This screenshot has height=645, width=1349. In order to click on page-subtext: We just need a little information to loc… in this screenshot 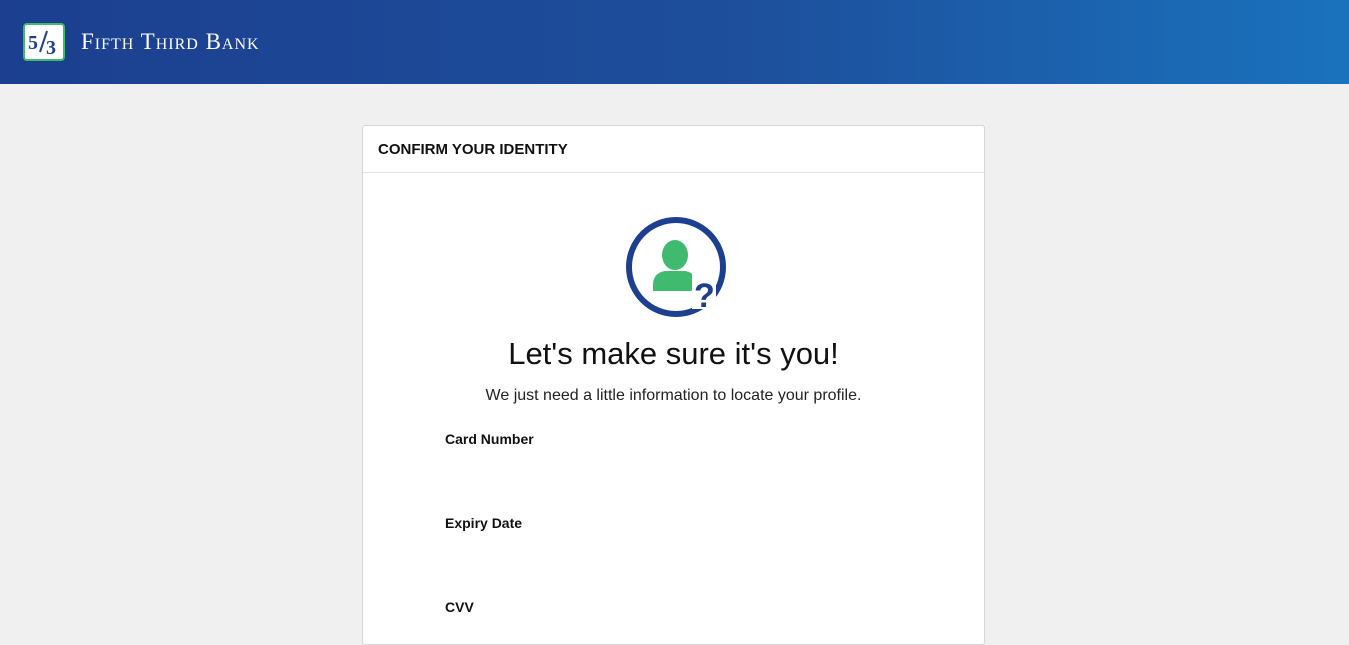, I will do `click(673, 395)`.